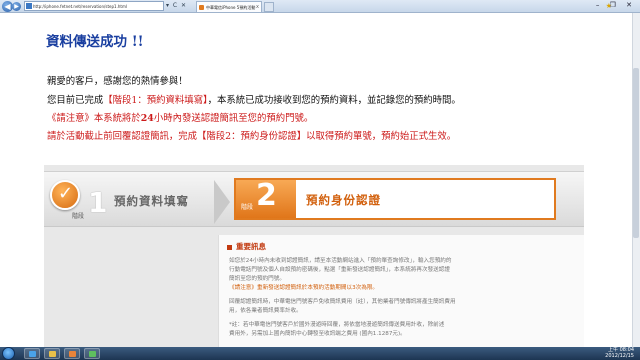  I want to click on notice-heading: 重要訊息, so click(246, 246).